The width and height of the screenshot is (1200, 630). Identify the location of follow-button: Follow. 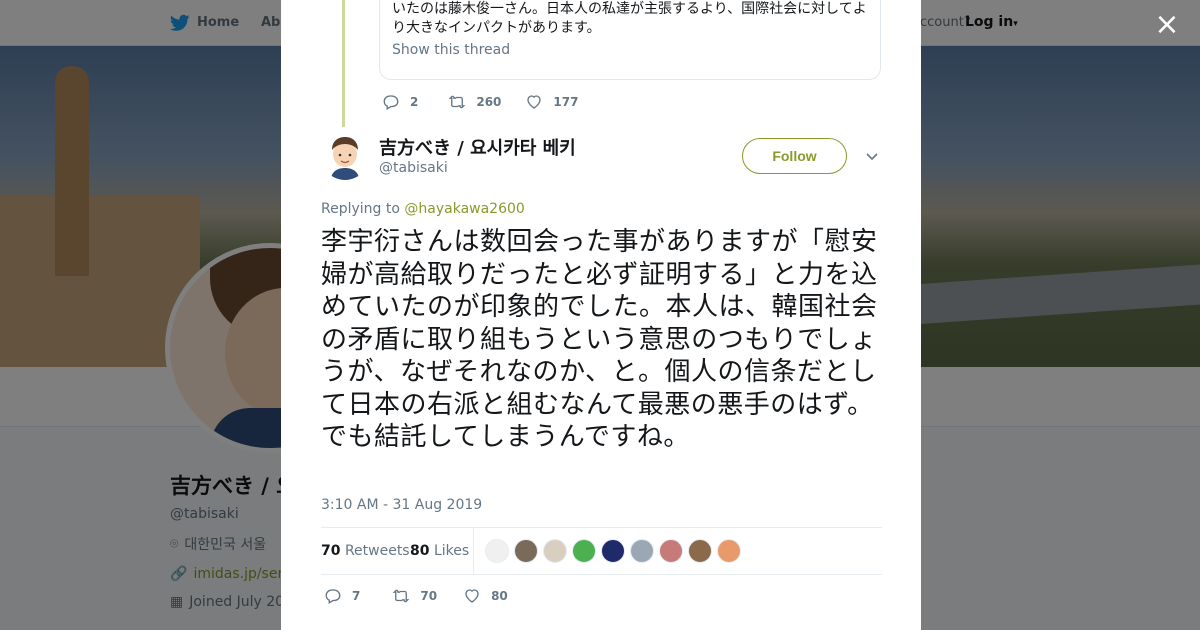
(794, 156).